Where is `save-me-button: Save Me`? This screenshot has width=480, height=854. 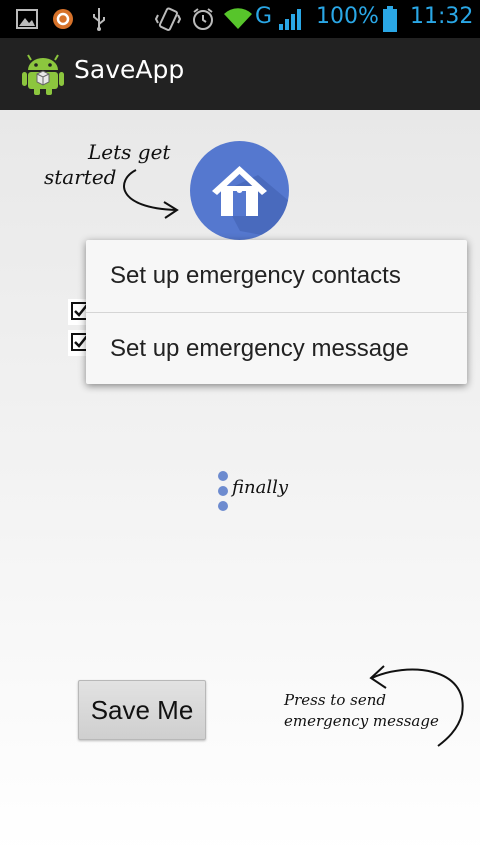
save-me-button: Save Me is located at coordinates (142, 710).